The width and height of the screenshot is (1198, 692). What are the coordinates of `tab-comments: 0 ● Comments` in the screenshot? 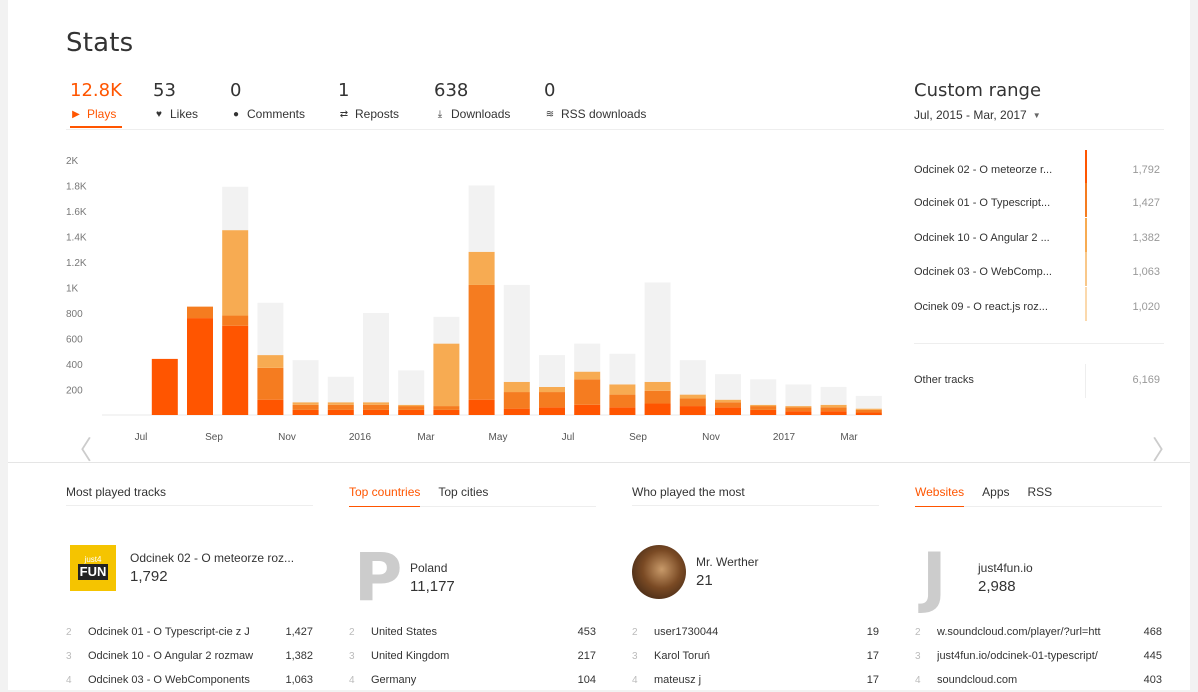 It's located at (267, 100).